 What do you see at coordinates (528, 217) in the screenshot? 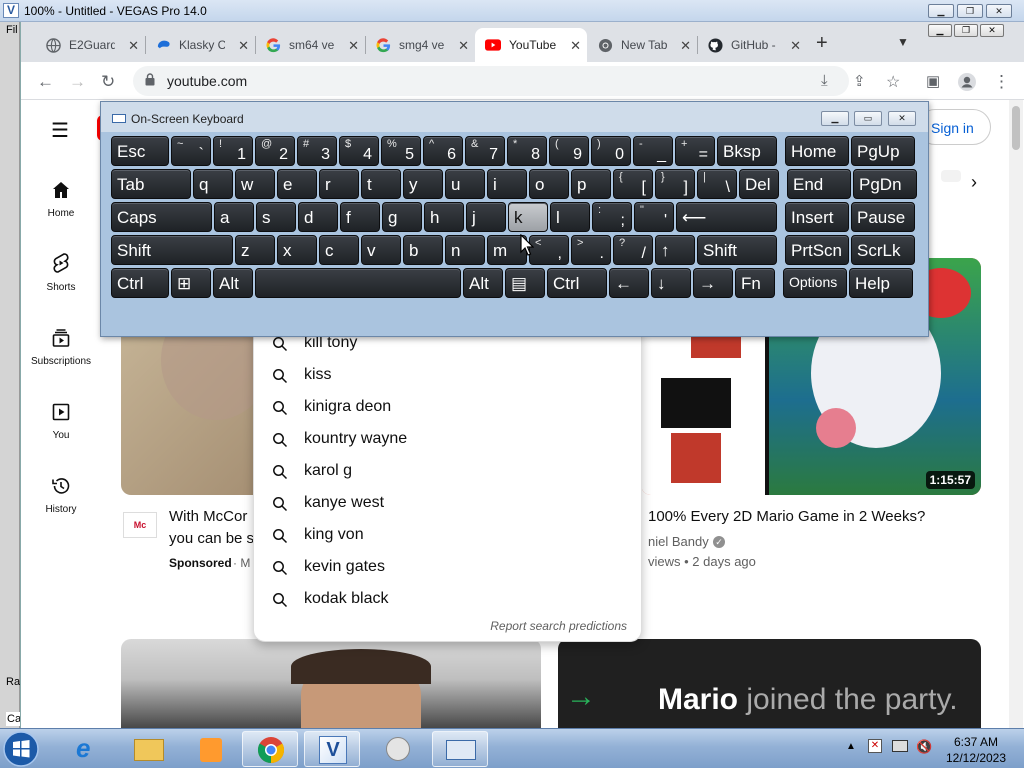
I see `osk-key-k: k` at bounding box center [528, 217].